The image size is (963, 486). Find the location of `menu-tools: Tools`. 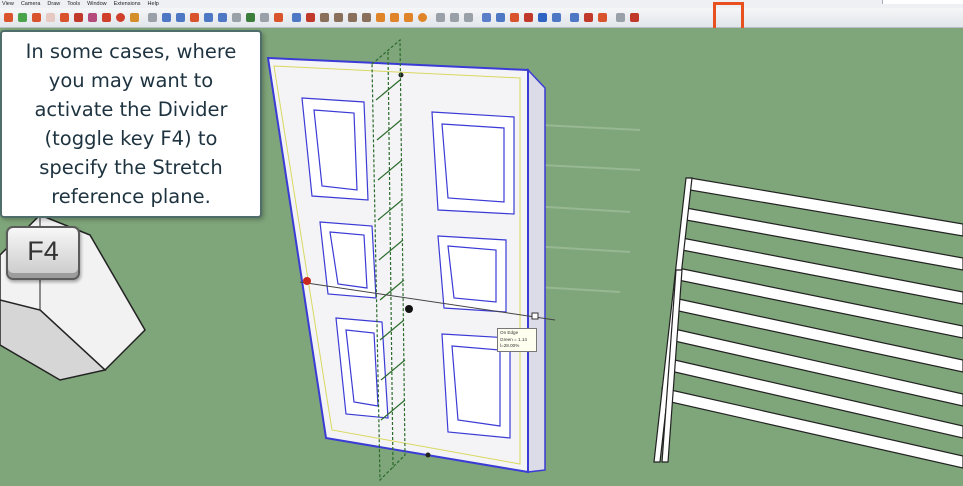

menu-tools: Tools is located at coordinates (73, 4).